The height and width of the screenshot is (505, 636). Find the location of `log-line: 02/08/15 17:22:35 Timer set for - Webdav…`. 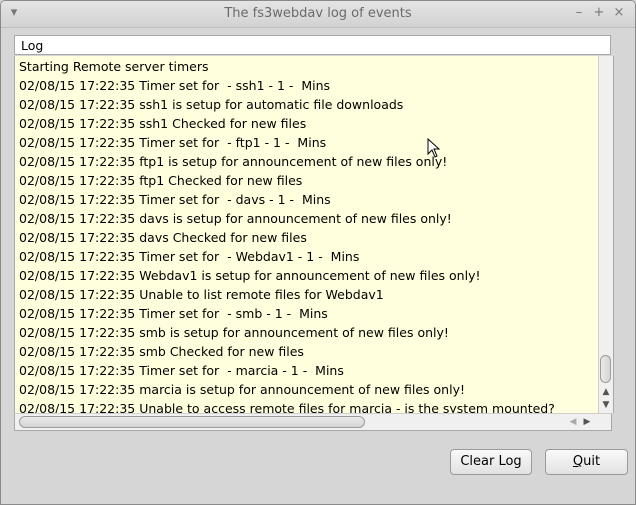

log-line: 02/08/15 17:22:35 Timer set for - Webdav… is located at coordinates (307, 256).